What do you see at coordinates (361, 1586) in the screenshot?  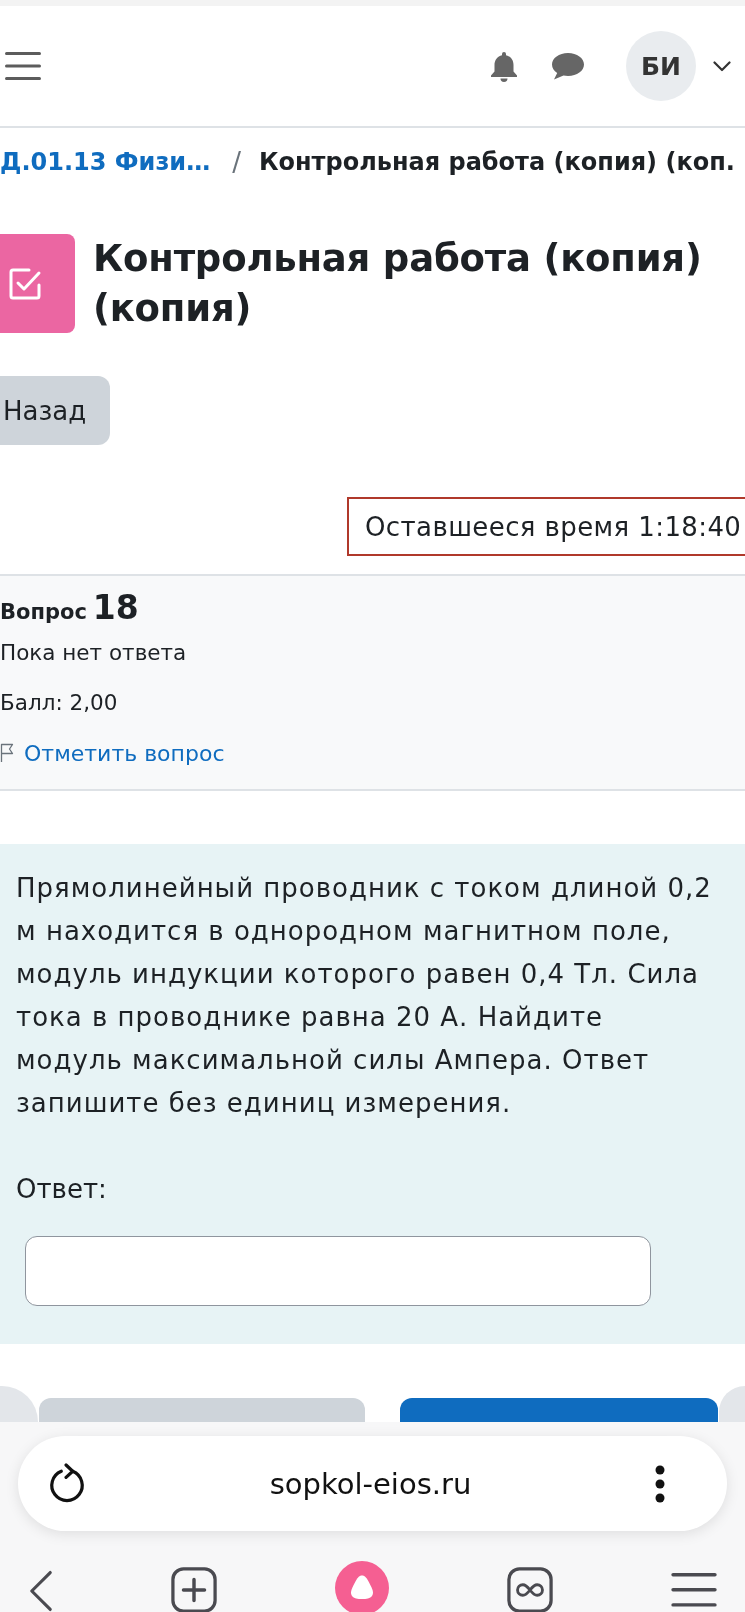 I see `assistant-icon` at bounding box center [361, 1586].